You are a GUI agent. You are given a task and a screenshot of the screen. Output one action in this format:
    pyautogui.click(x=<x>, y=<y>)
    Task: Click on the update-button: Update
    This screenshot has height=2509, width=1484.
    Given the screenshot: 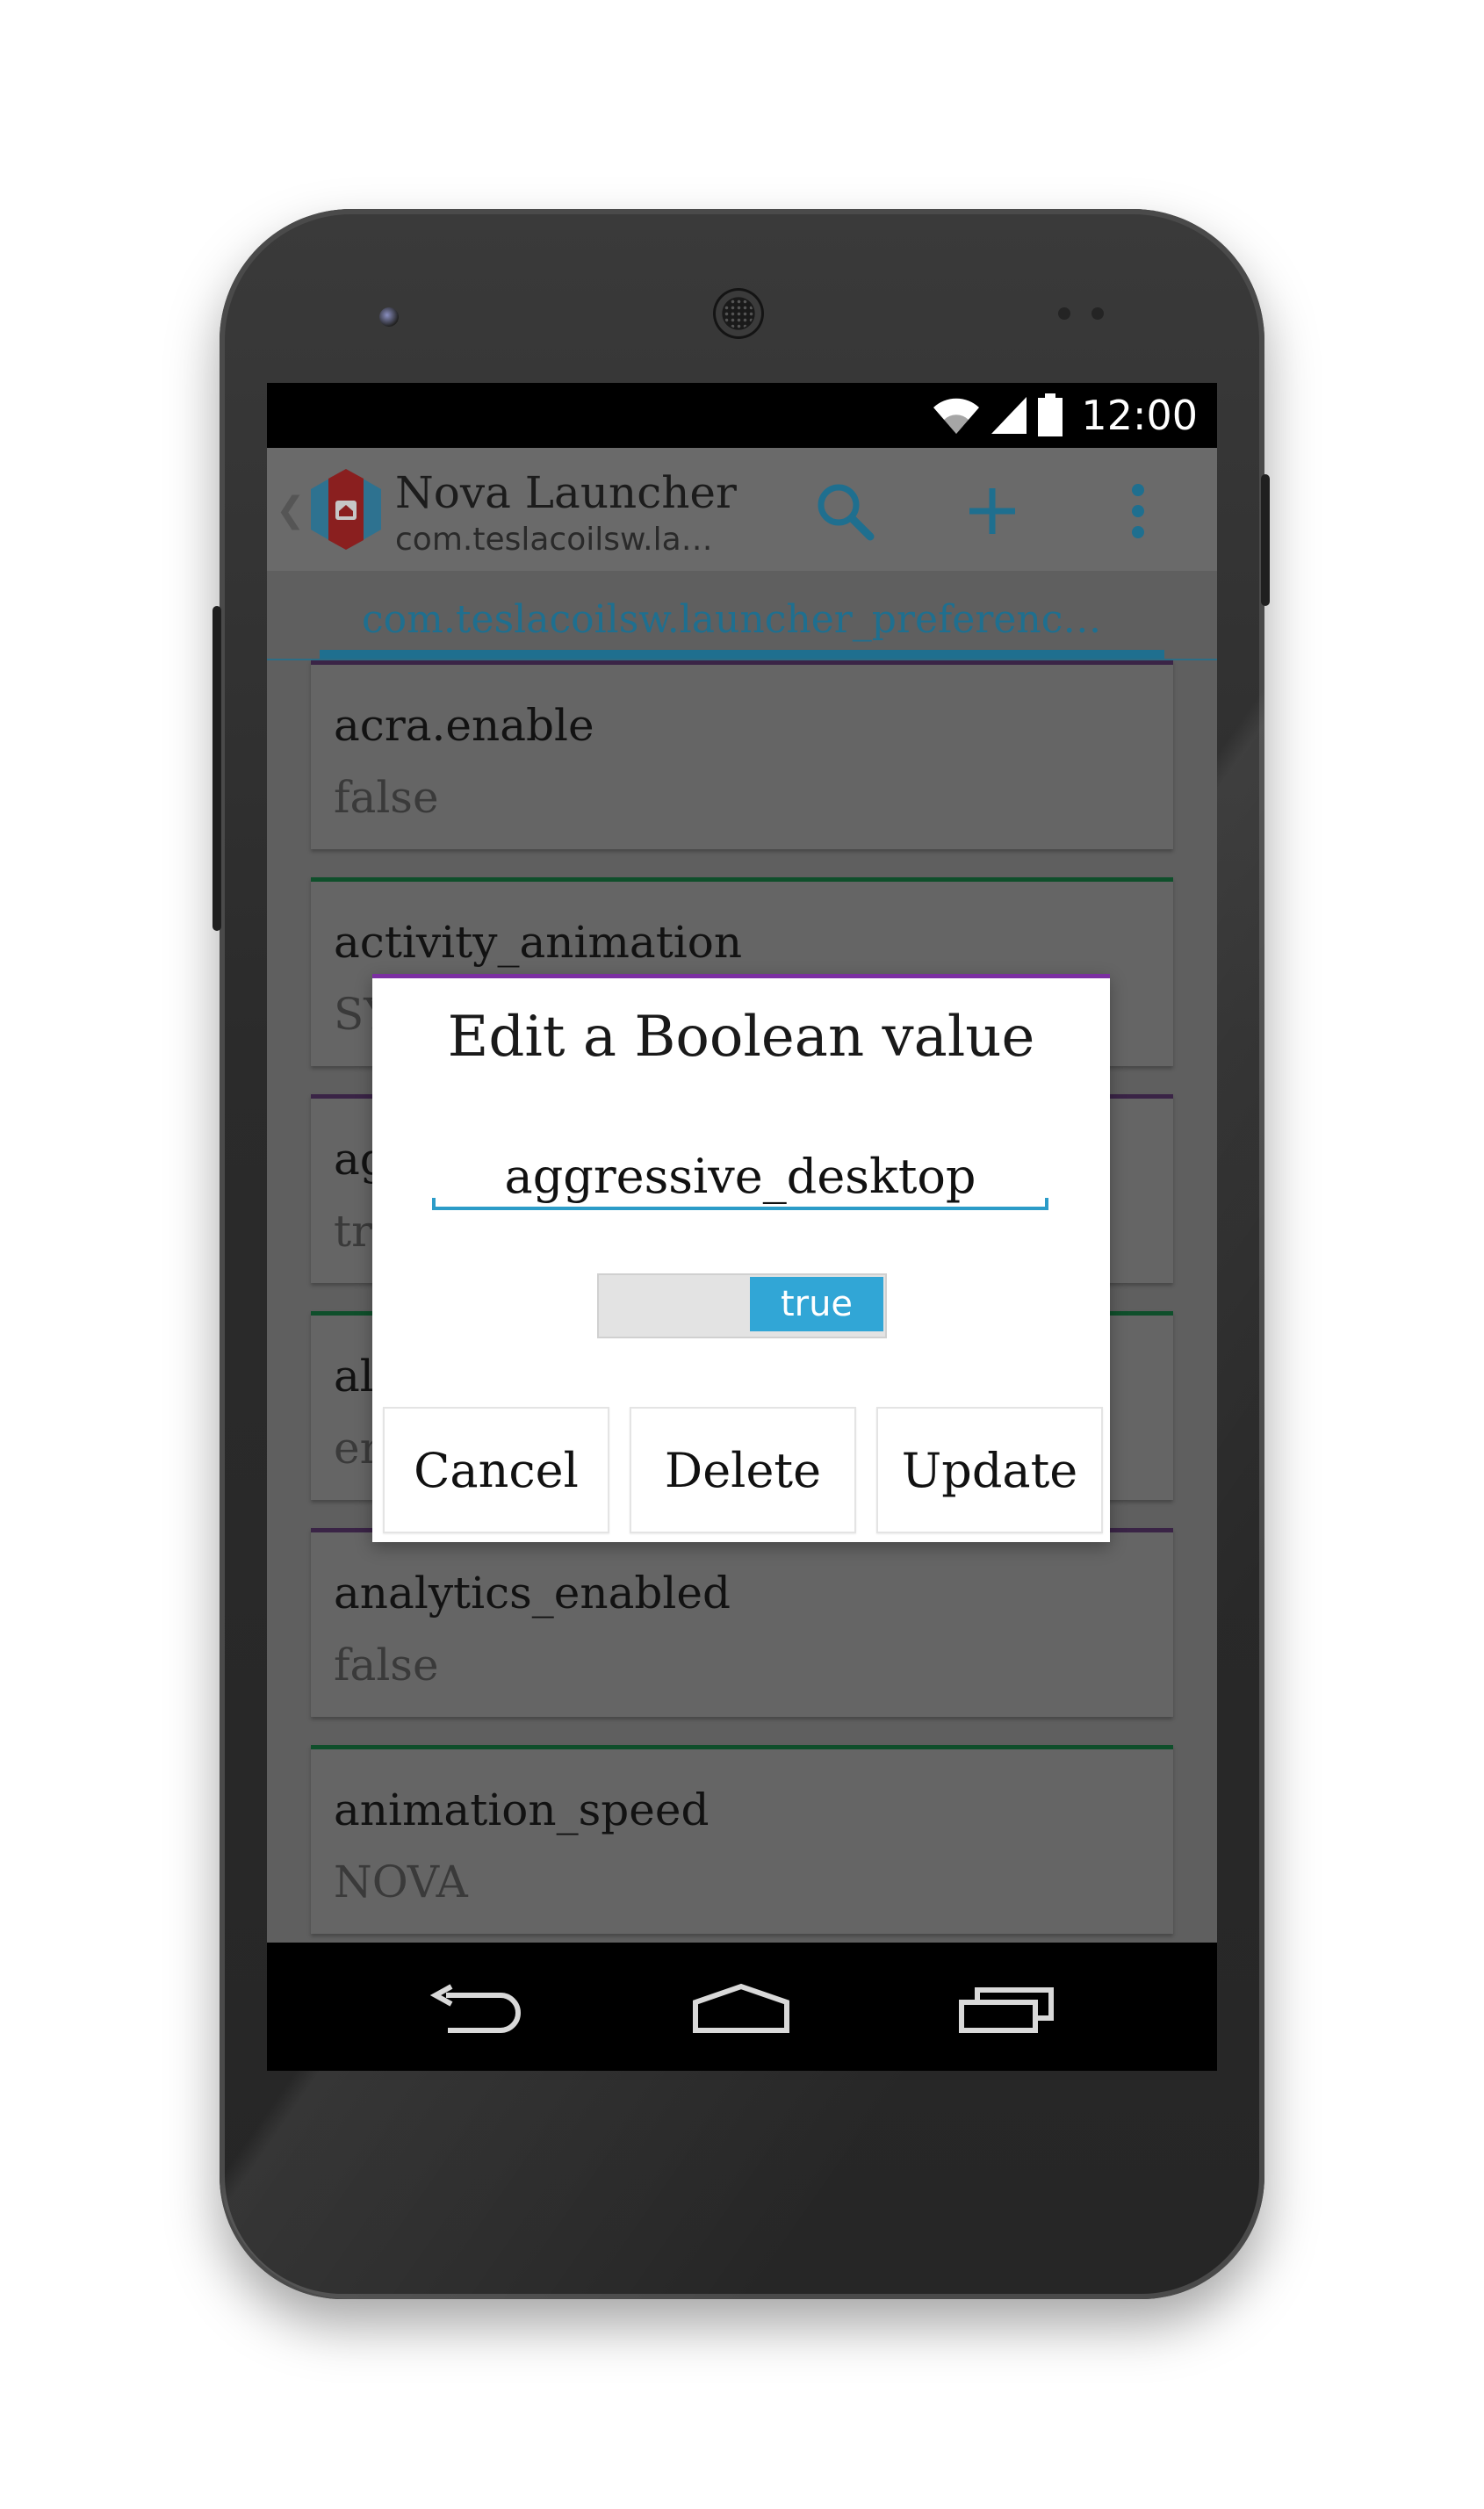 What is the action you would take?
    pyautogui.click(x=989, y=1470)
    